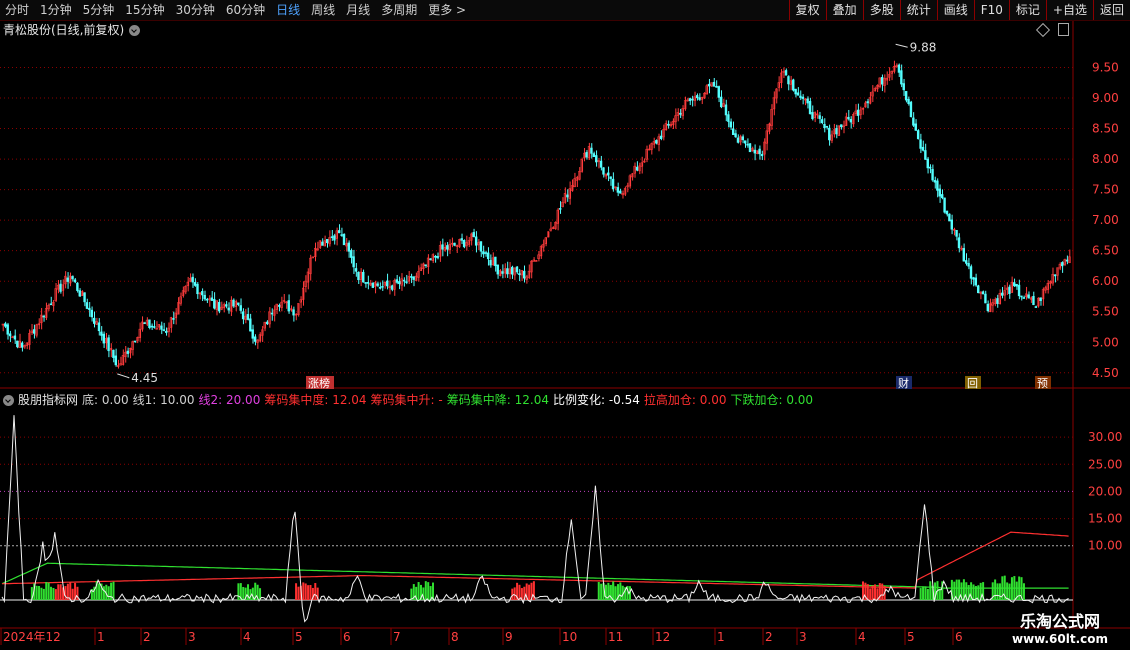 The width and height of the screenshot is (1130, 650). Describe the element at coordinates (72, 30) in the screenshot. I see `stock-title: 青松股份(日线,前复权)` at that location.